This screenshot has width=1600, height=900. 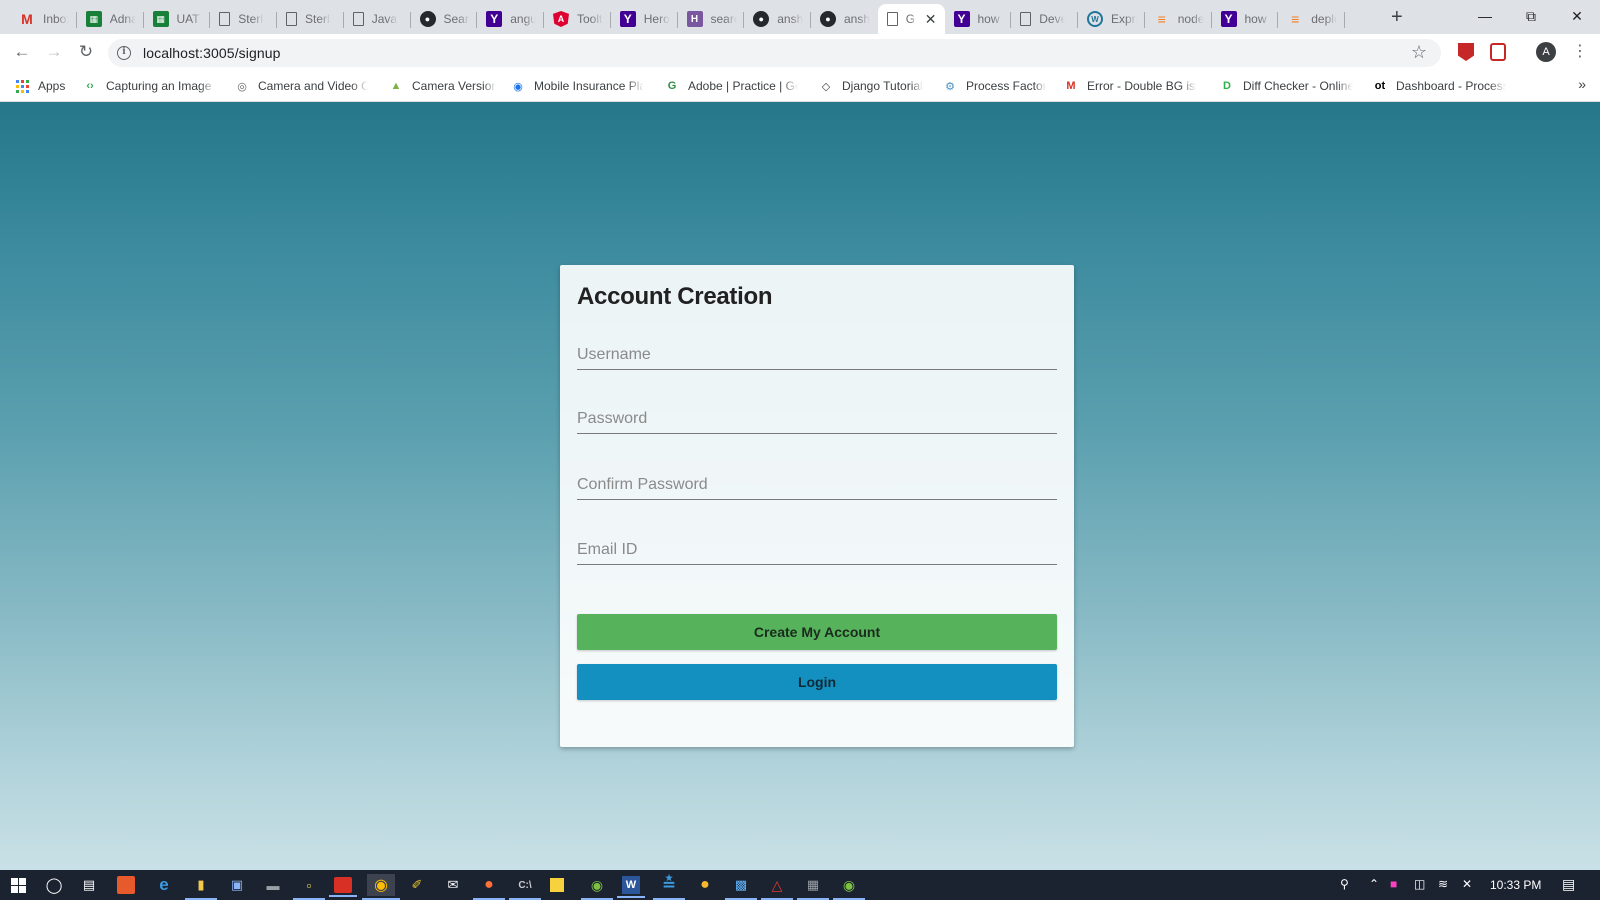 What do you see at coordinates (1286, 86) in the screenshot?
I see `bookmark-item: D Diff Checker - Online` at bounding box center [1286, 86].